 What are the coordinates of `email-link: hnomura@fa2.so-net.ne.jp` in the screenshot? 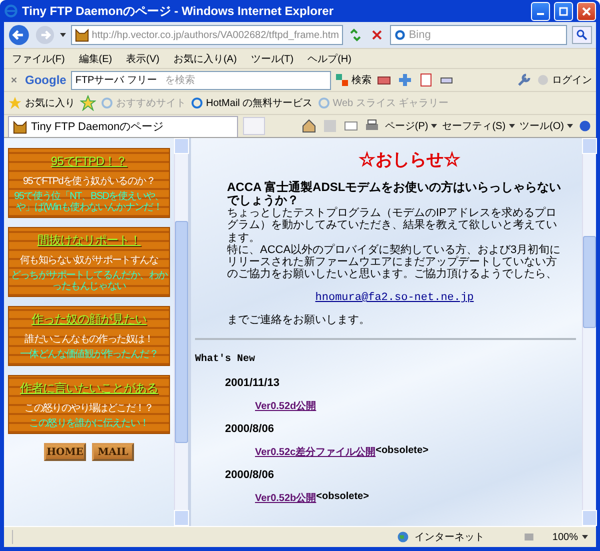 It's located at (394, 298).